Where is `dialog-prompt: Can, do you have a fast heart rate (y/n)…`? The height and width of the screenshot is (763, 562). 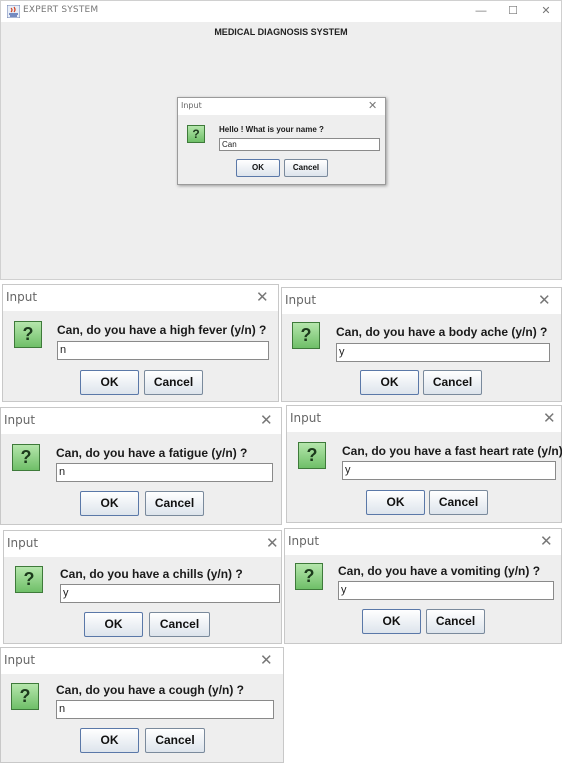
dialog-prompt: Can, do you have a fast heart rate (y/n)… is located at coordinates (452, 451).